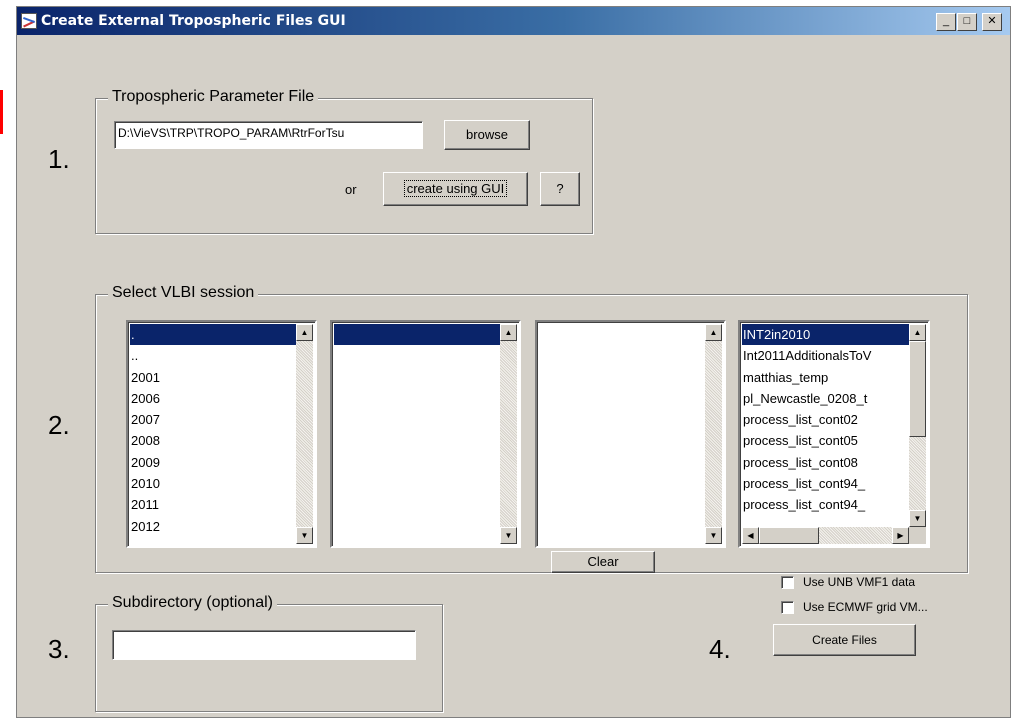 The image size is (1021, 718). Describe the element at coordinates (214, 526) in the screenshot. I see `list-item: 2012` at that location.